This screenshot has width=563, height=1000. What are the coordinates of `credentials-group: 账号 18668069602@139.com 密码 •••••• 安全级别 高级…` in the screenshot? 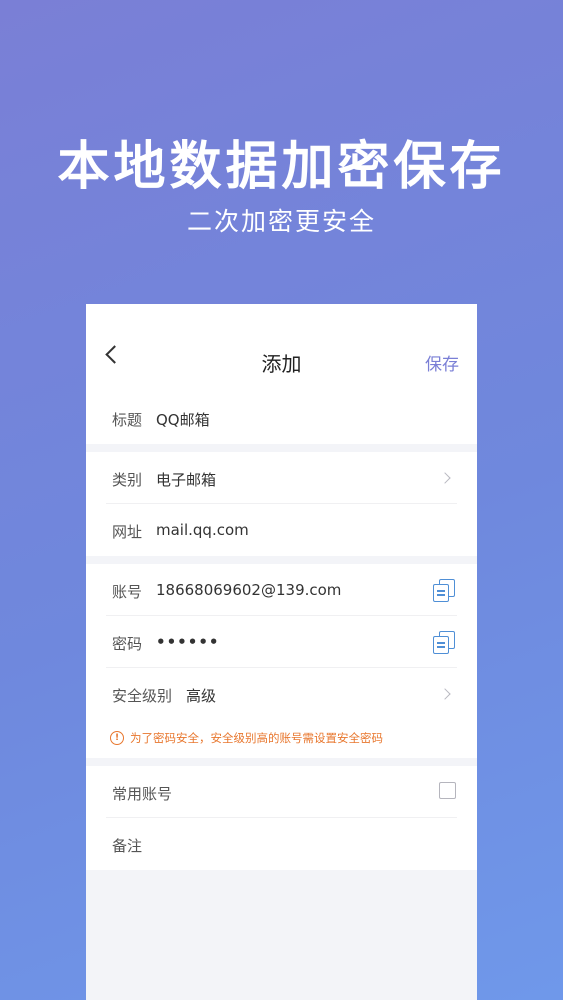 It's located at (281, 661).